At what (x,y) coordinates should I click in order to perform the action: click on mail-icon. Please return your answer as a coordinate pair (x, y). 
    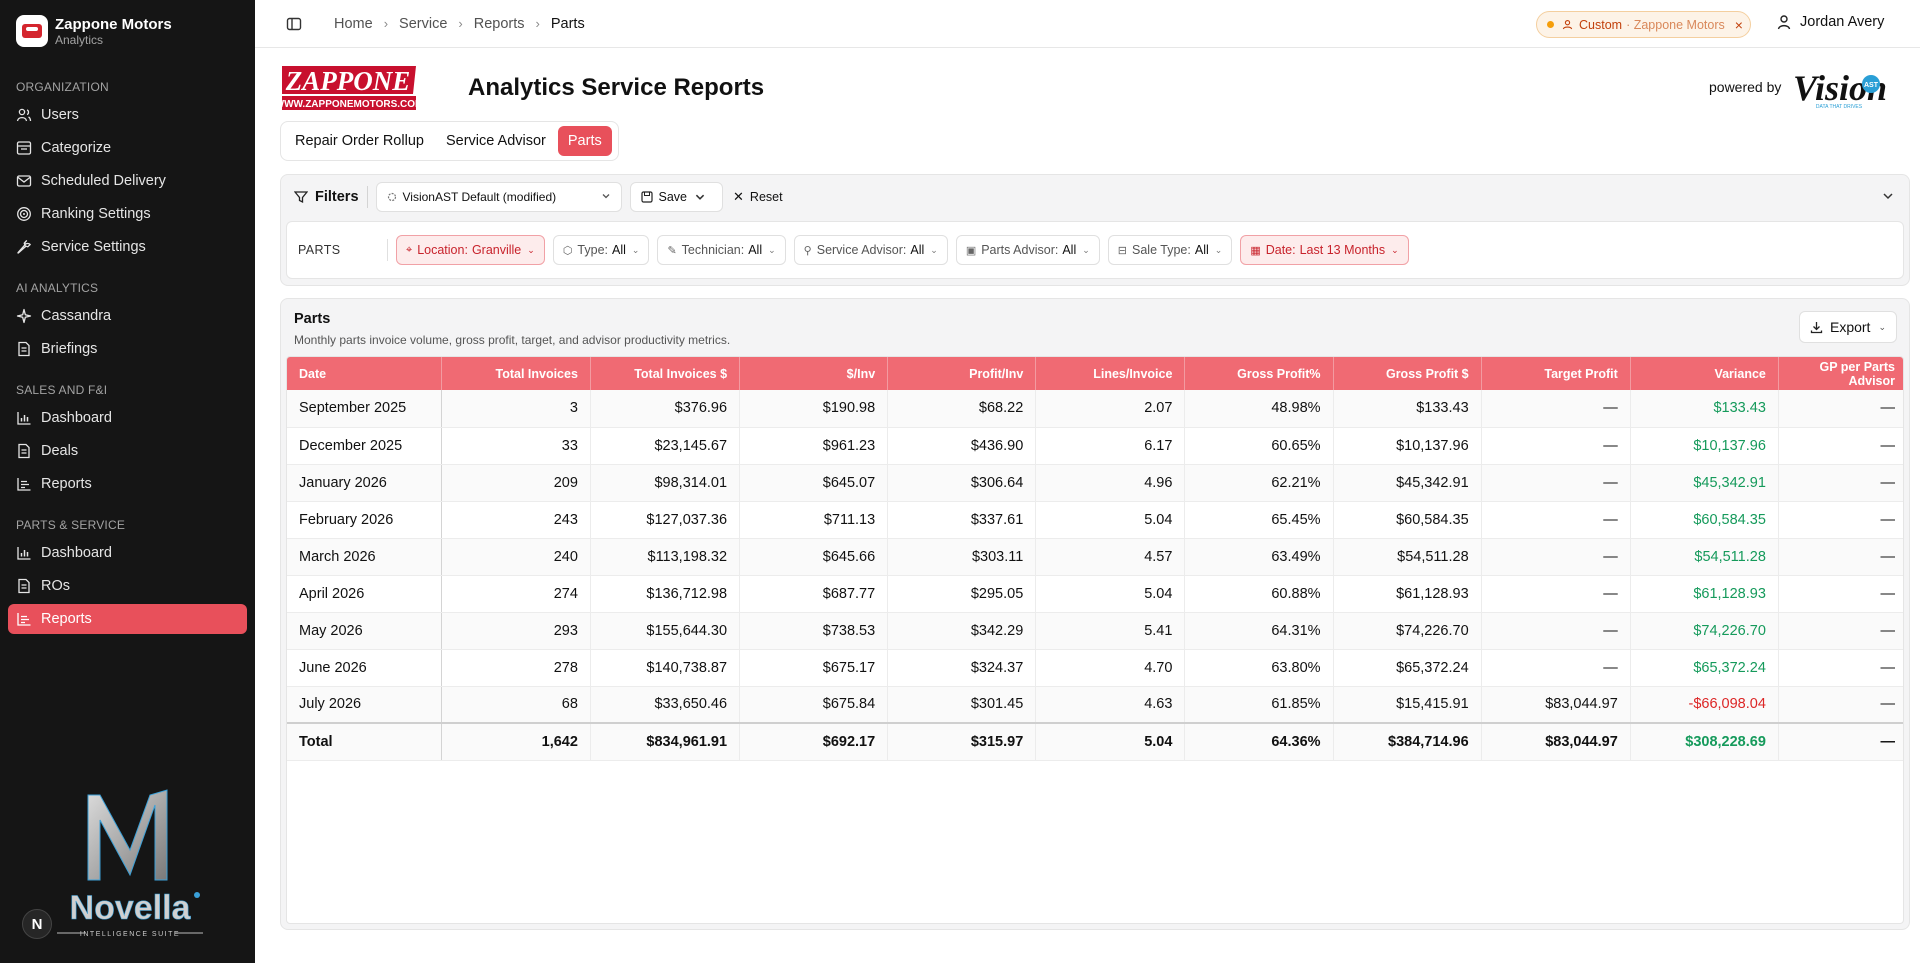
    Looking at the image, I should click on (24, 181).